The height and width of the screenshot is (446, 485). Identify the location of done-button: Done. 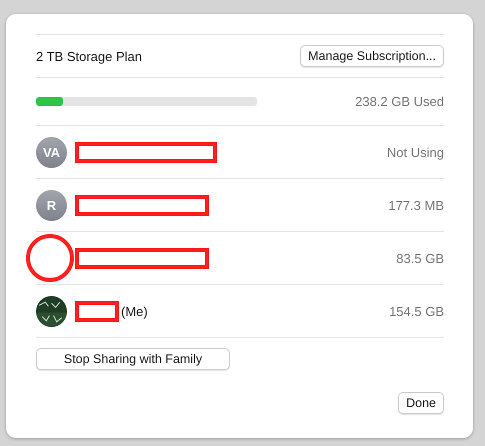
(421, 403).